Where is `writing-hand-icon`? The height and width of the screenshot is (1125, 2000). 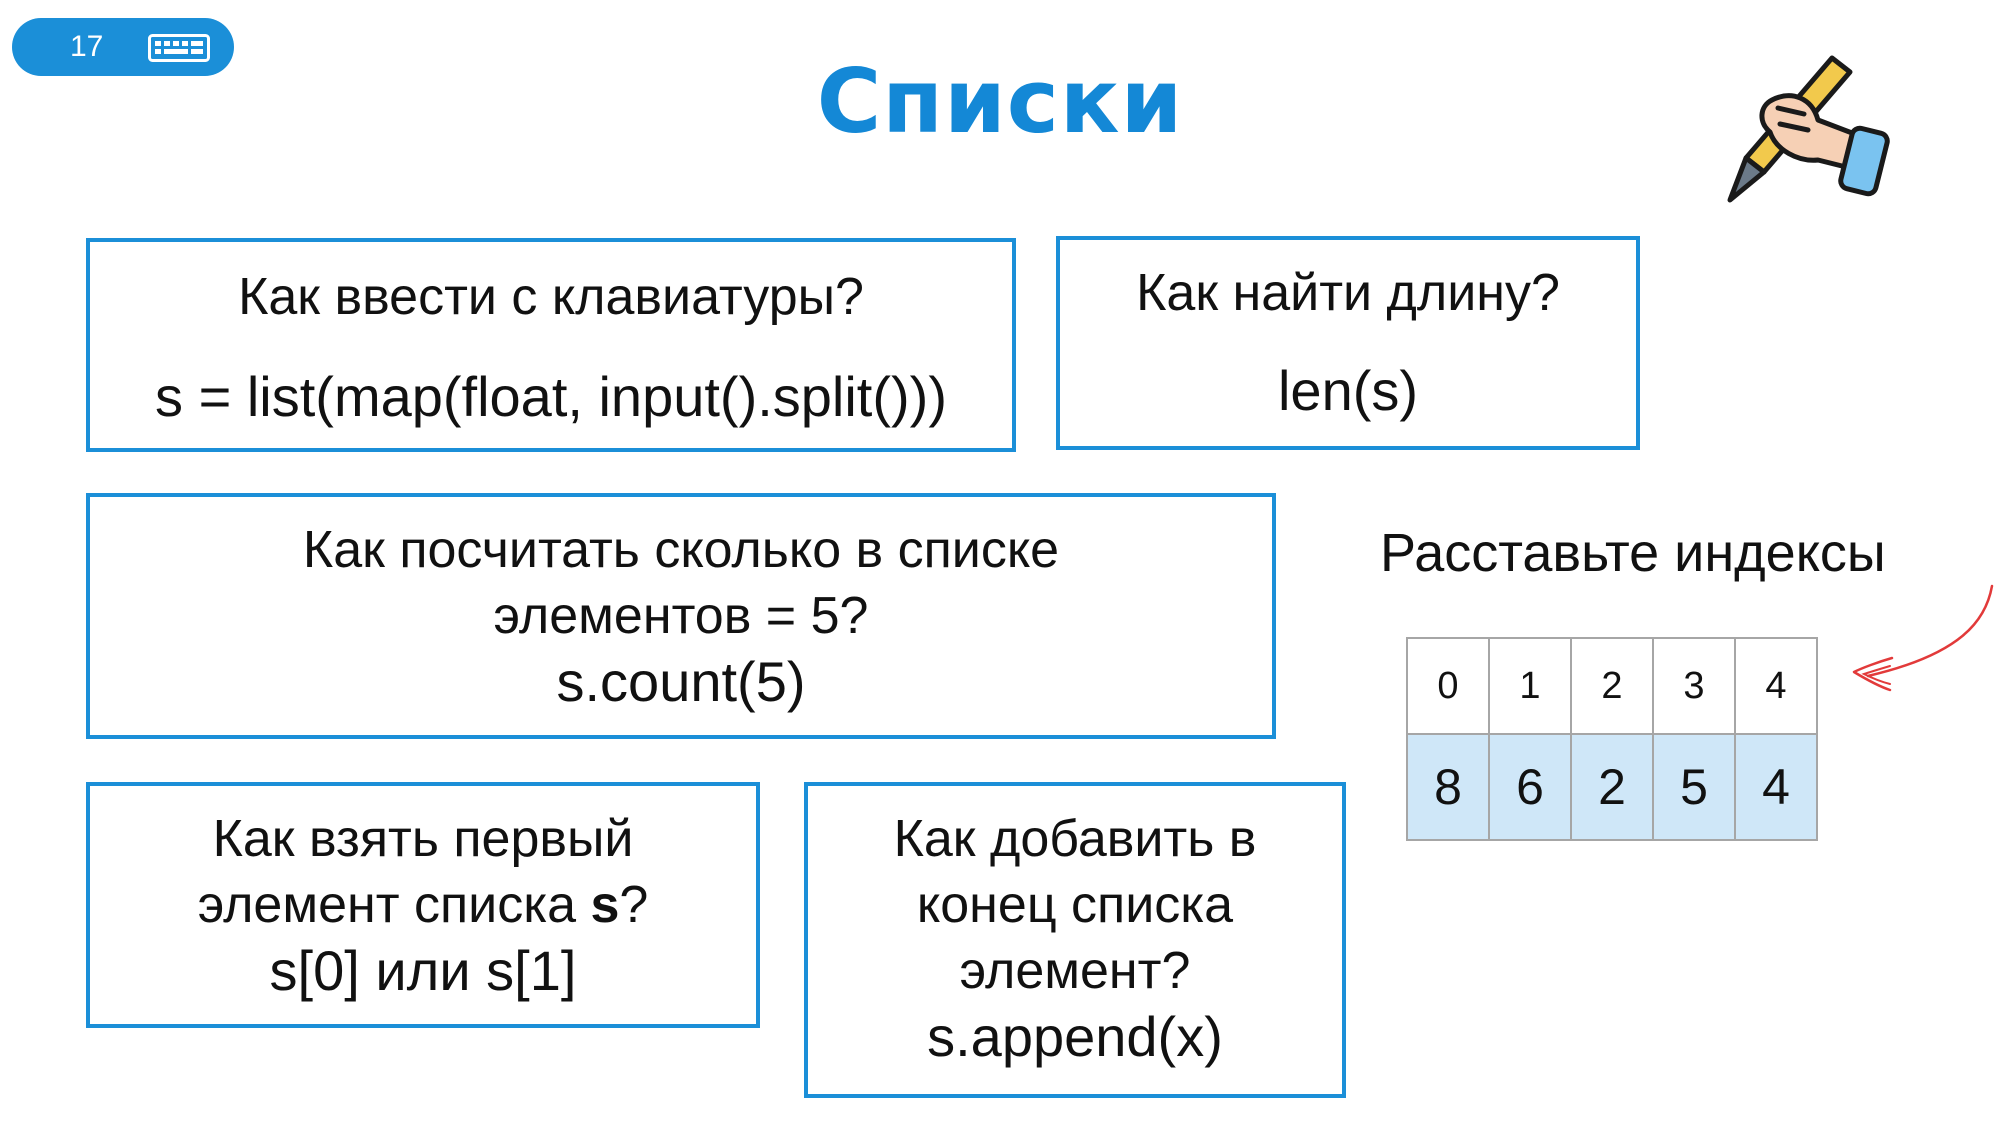
writing-hand-icon is located at coordinates (1808, 129).